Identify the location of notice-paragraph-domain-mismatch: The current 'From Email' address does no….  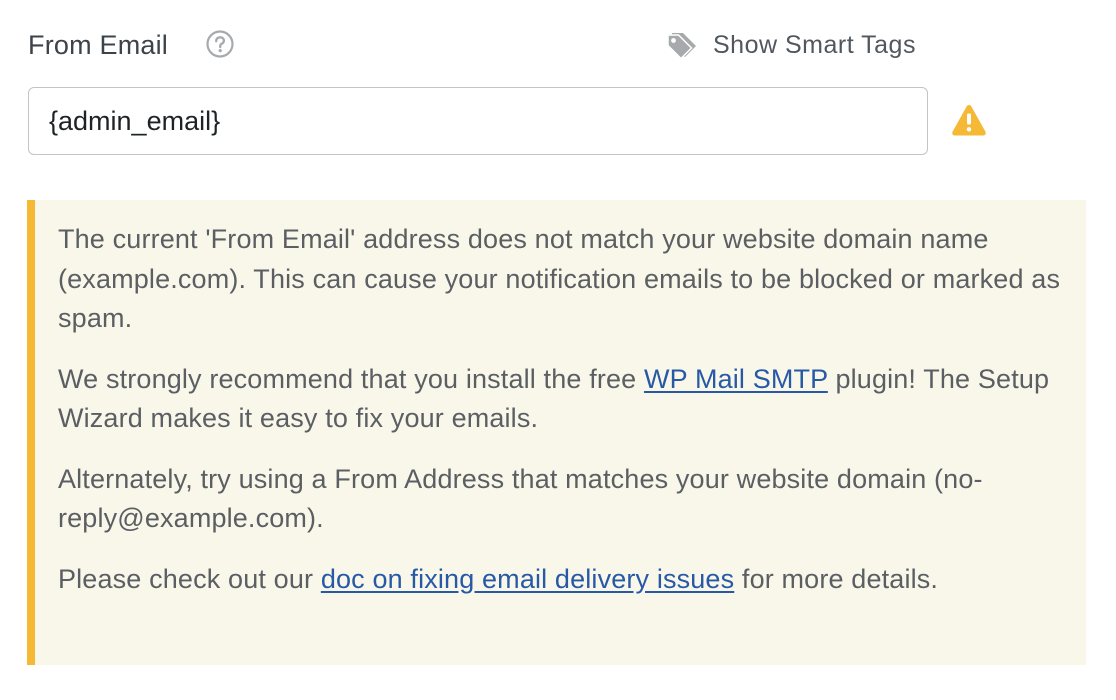
(559, 278).